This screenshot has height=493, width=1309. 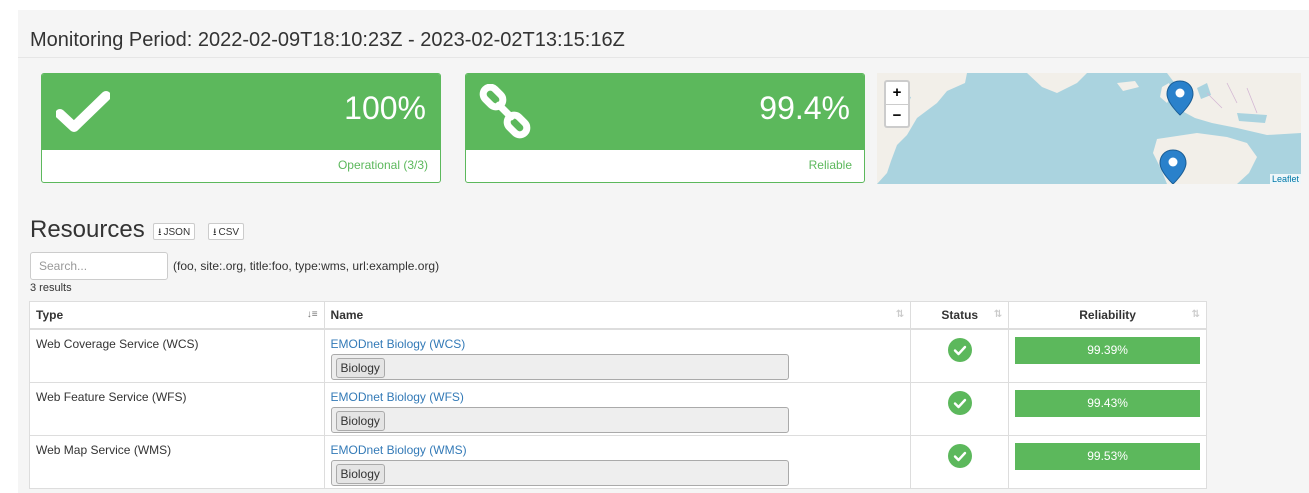 I want to click on cell-type: Web Coverage Service (WCS), so click(x=177, y=355).